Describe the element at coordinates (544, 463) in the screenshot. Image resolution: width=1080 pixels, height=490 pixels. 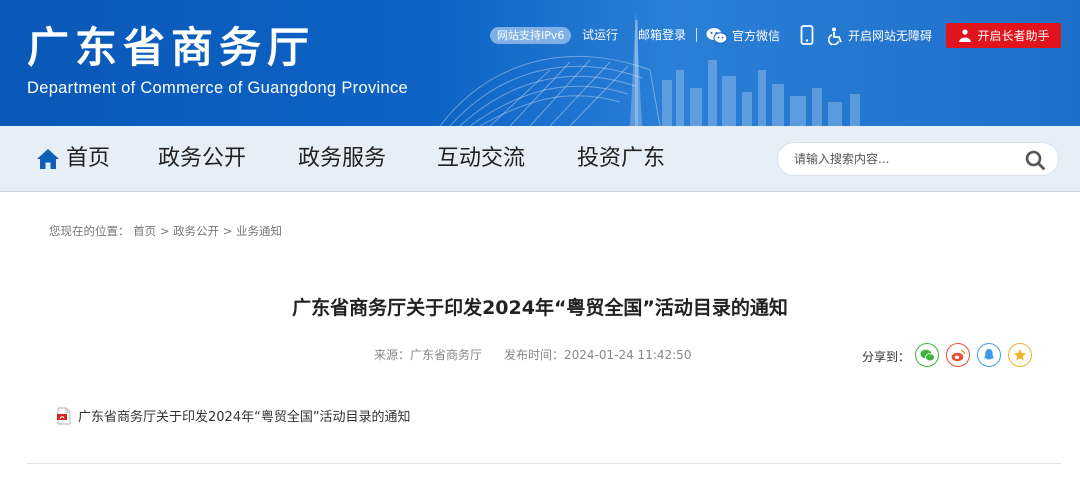
I see `content-divider` at that location.